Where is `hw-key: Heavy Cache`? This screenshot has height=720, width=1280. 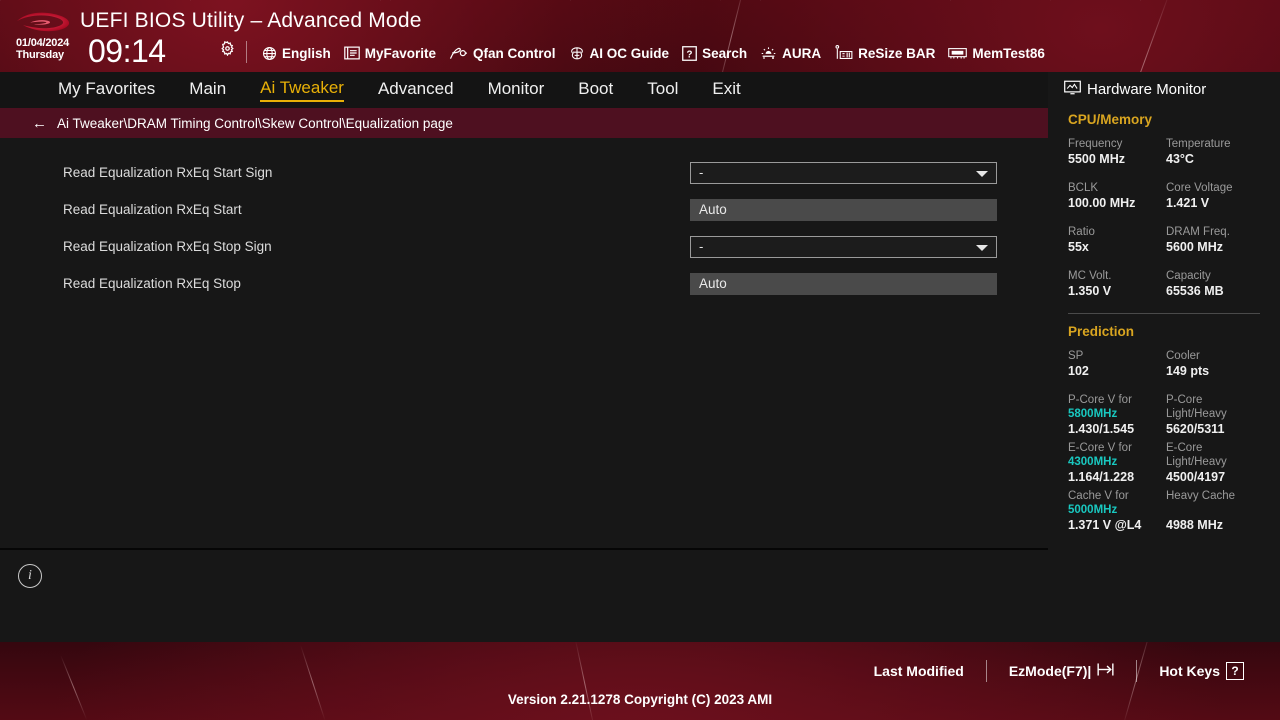
hw-key: Heavy Cache is located at coordinates (1201, 496).